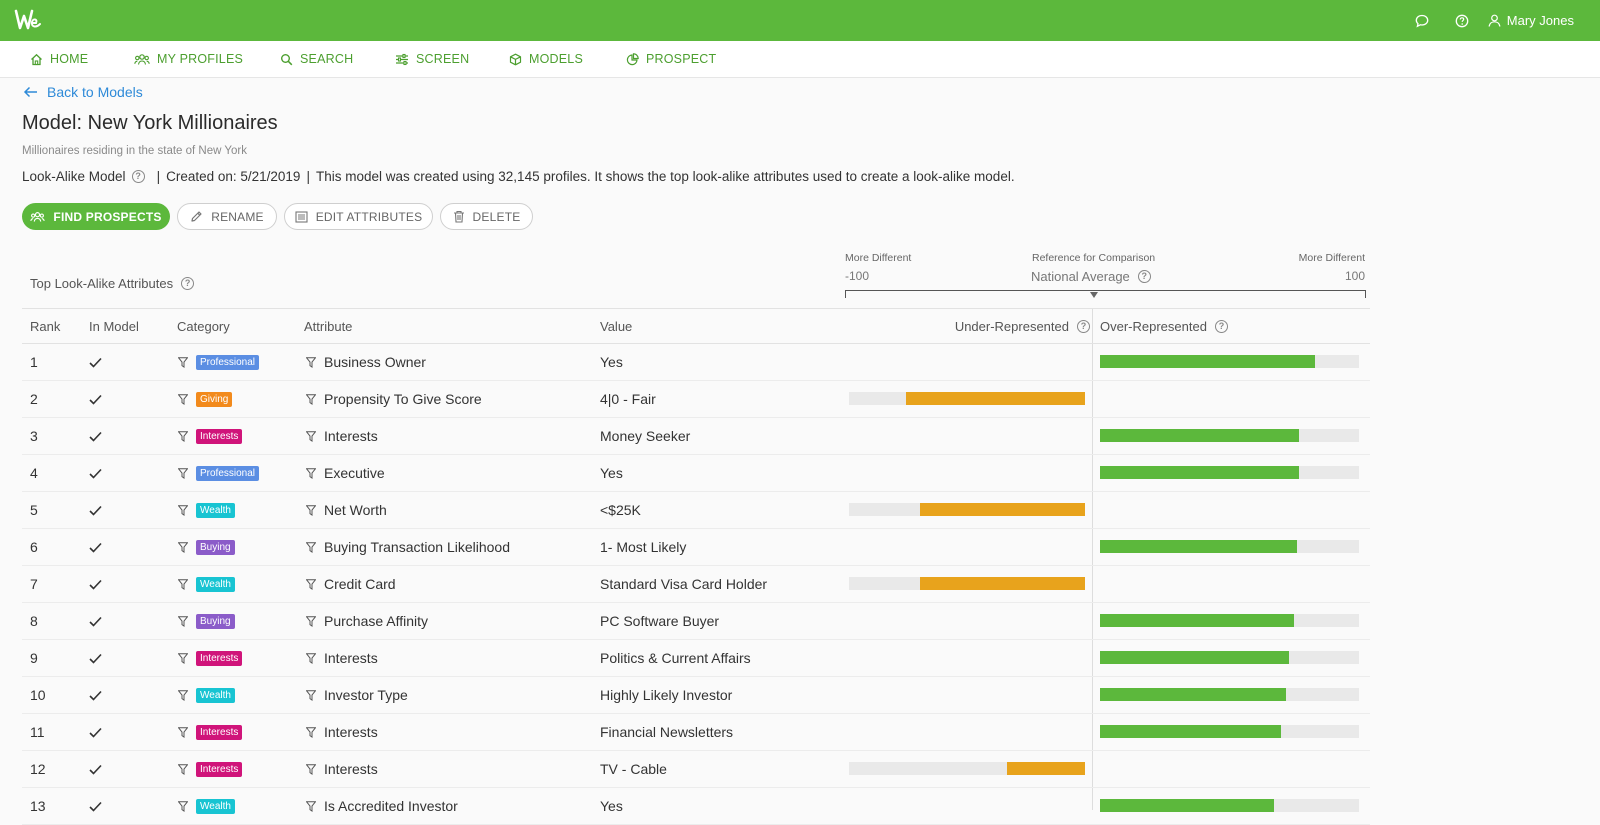 The image size is (1600, 825). I want to click on value-cell: Standard Visa Card Holder, so click(684, 584).